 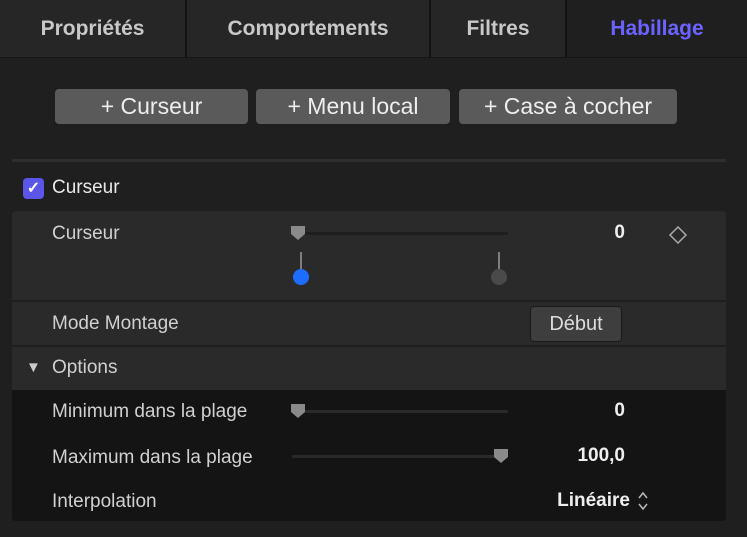 What do you see at coordinates (369, 368) in the screenshot?
I see `options-header` at bounding box center [369, 368].